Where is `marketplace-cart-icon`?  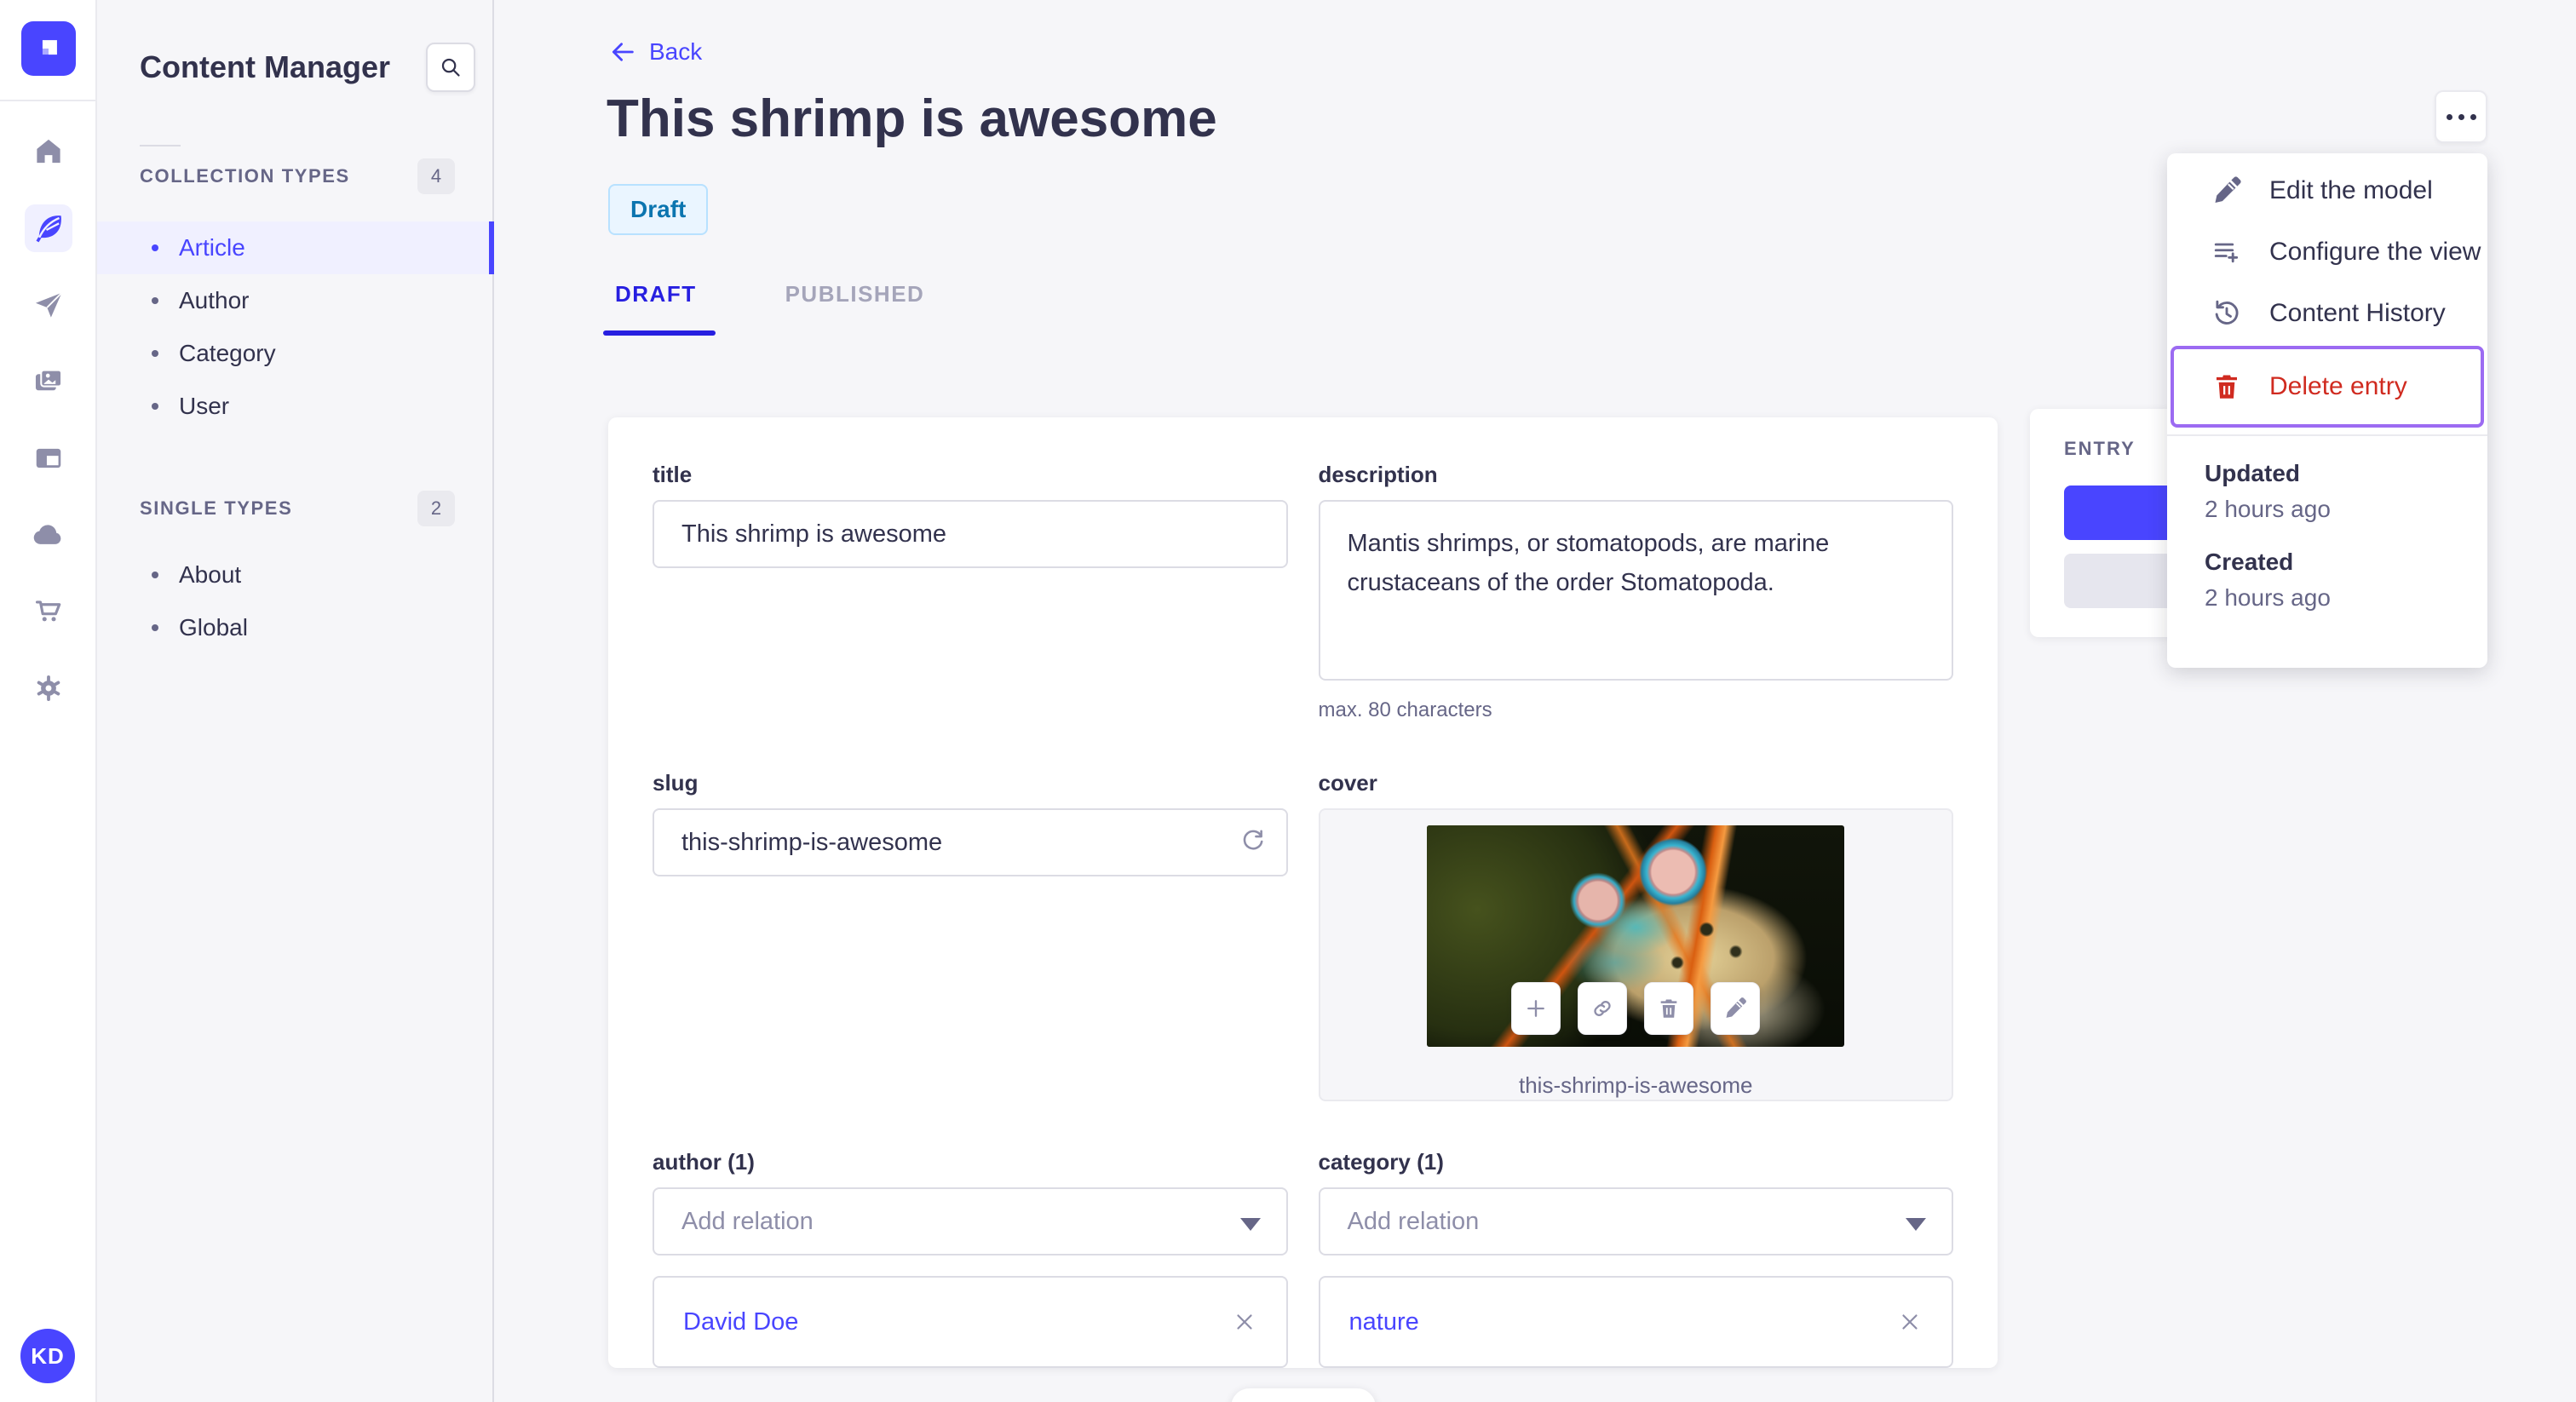
marketplace-cart-icon is located at coordinates (48, 611).